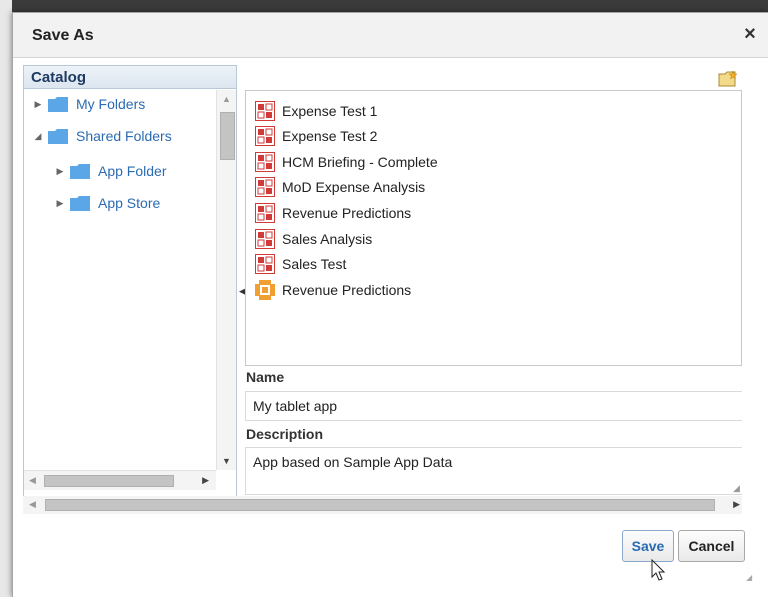 This screenshot has width=768, height=597. I want to click on mouse-cursor-icon, so click(658, 570).